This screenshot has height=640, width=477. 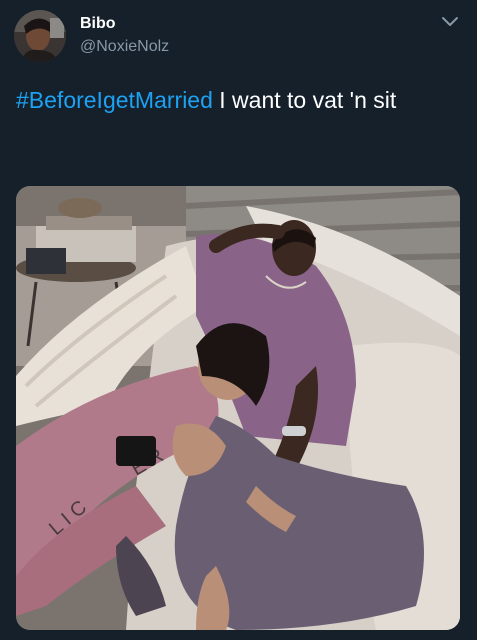 I want to click on user-info: Bibo @NoxieNolz, so click(x=124, y=36).